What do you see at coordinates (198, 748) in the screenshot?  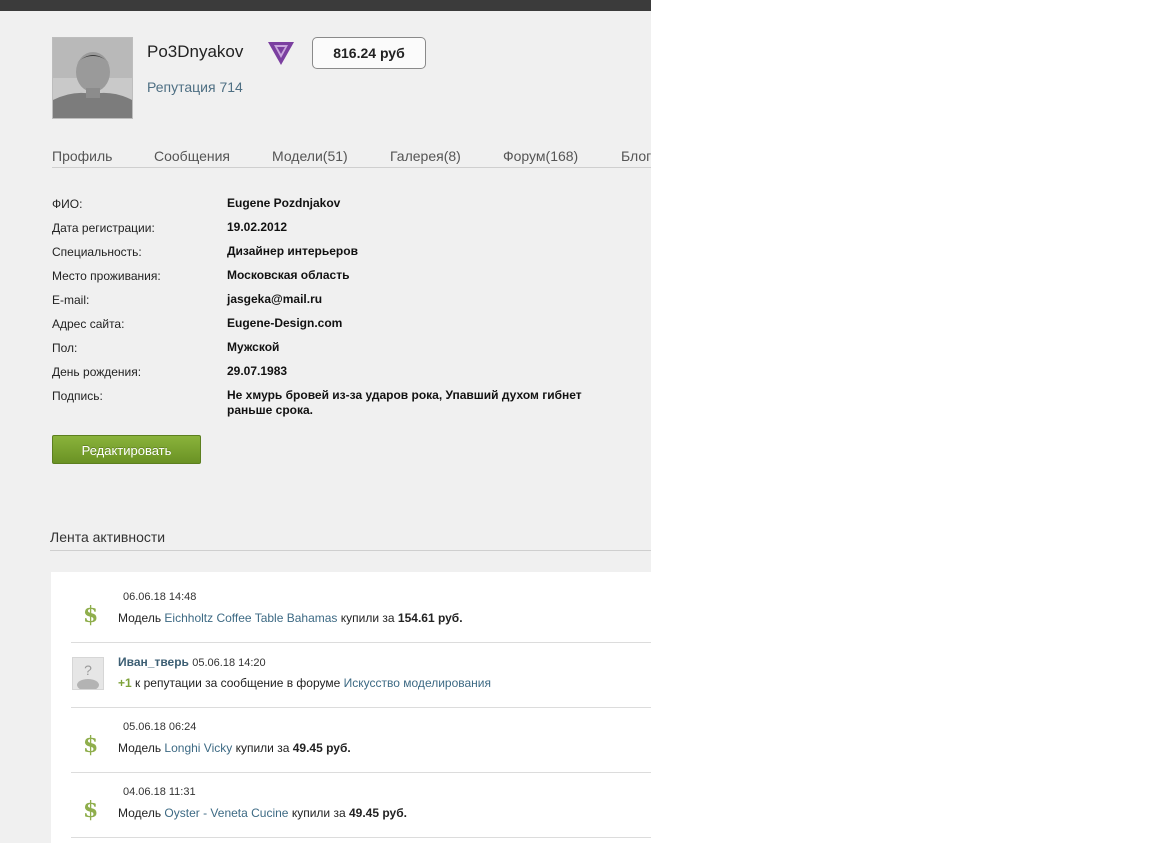 I see `model-link: Longhi Vicky` at bounding box center [198, 748].